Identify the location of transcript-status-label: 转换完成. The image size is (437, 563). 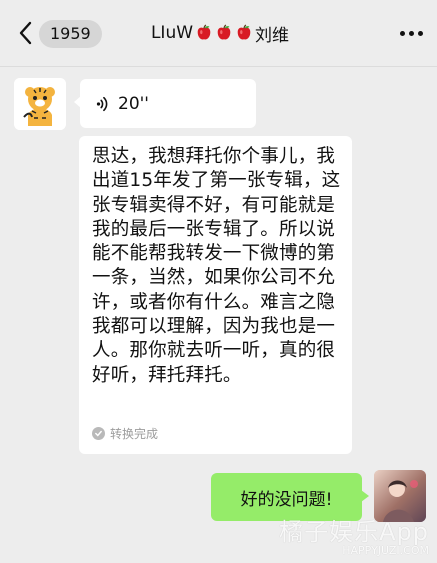
(134, 434).